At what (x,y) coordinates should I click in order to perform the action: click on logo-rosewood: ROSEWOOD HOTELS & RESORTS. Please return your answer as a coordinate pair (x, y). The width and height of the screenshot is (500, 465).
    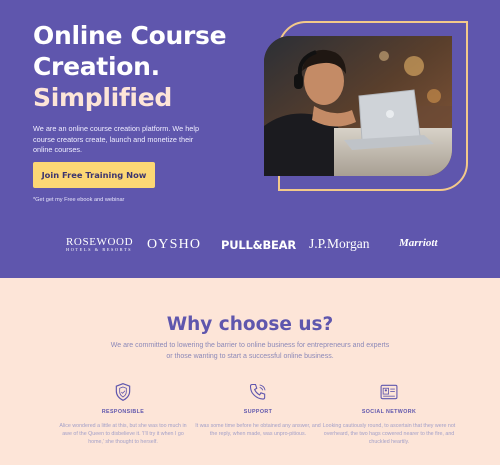
    Looking at the image, I should click on (99, 244).